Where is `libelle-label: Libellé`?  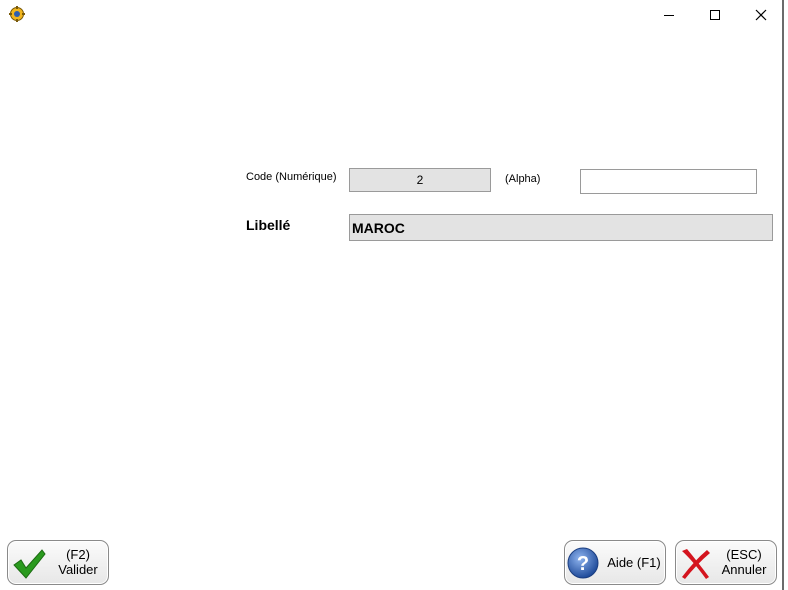 libelle-label: Libellé is located at coordinates (268, 225).